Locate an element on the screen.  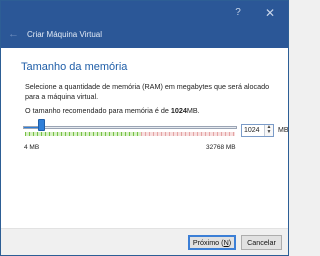
next-label-prefix: Próximo ( is located at coordinates (208, 242).